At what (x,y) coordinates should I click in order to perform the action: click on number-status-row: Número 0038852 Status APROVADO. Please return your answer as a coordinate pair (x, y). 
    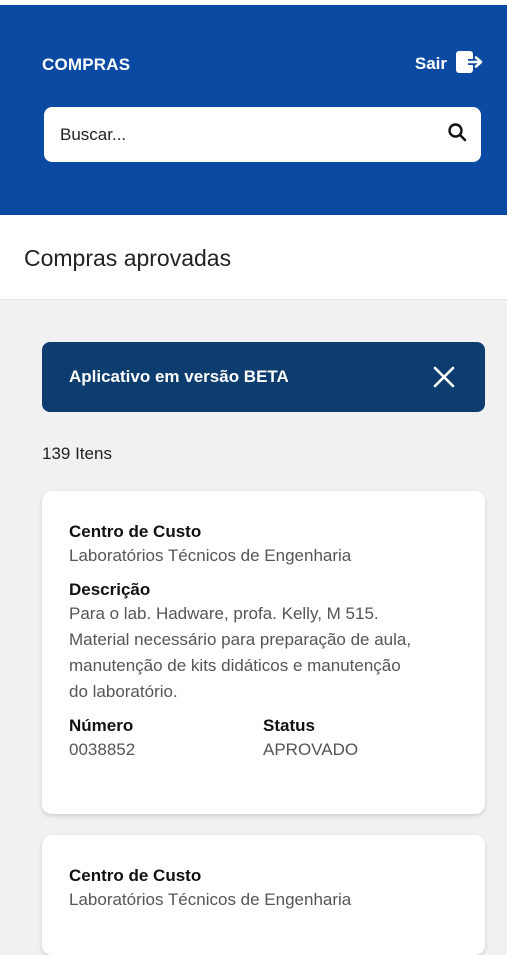
    Looking at the image, I should click on (263, 739).